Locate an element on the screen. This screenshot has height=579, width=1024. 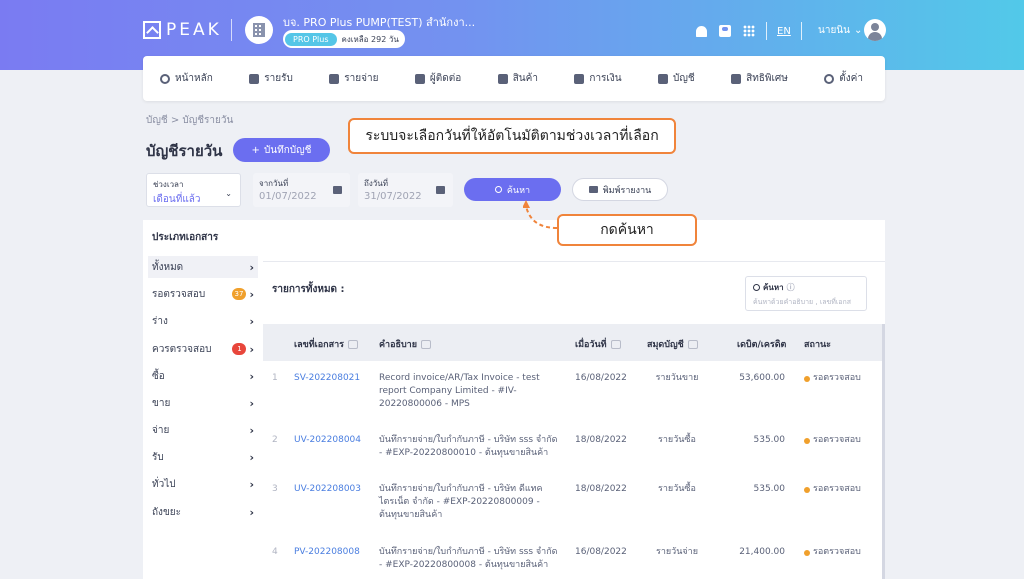
sidebar-item-sales: ขาย › is located at coordinates (203, 403).